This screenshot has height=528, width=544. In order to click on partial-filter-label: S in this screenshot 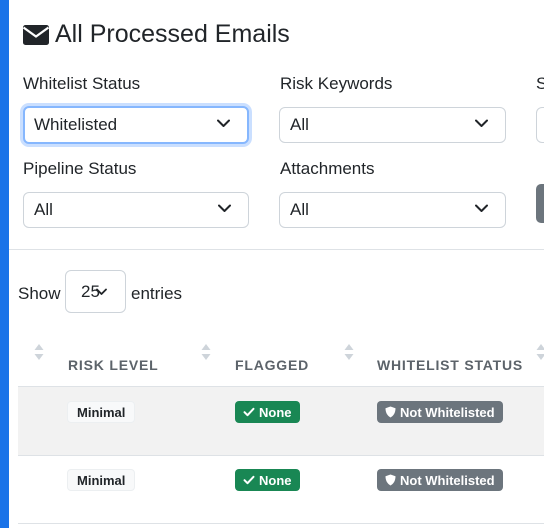, I will do `click(540, 83)`.